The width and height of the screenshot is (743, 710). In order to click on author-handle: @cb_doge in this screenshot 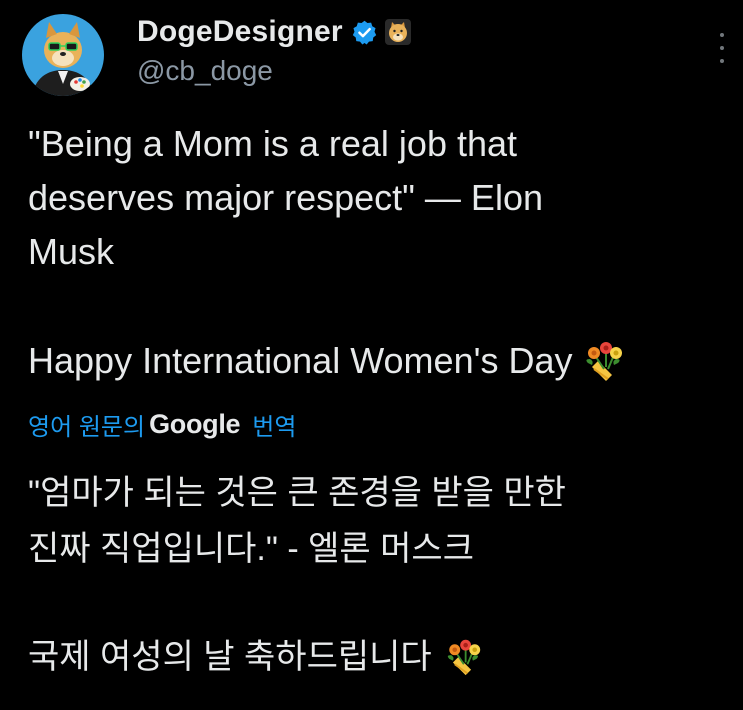, I will do `click(205, 71)`.